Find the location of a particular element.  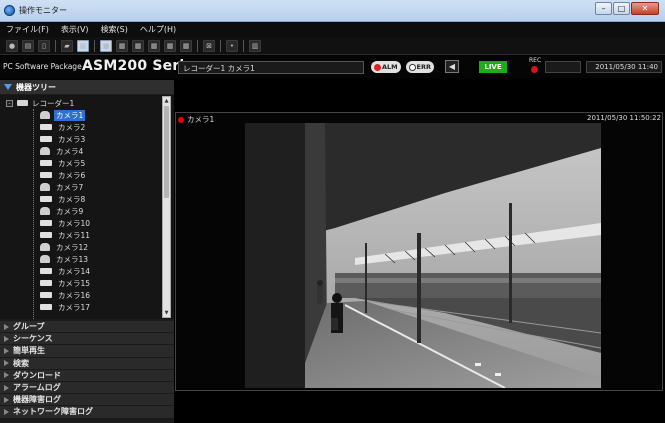

camera-list-item: カメラ8 is located at coordinates (66, 199).